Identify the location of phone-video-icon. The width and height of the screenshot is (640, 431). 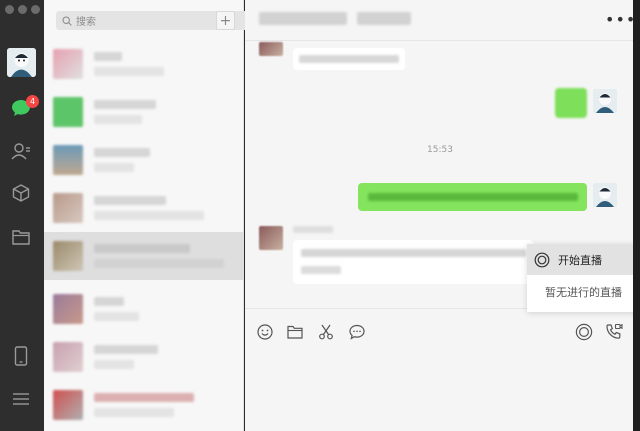
(614, 331).